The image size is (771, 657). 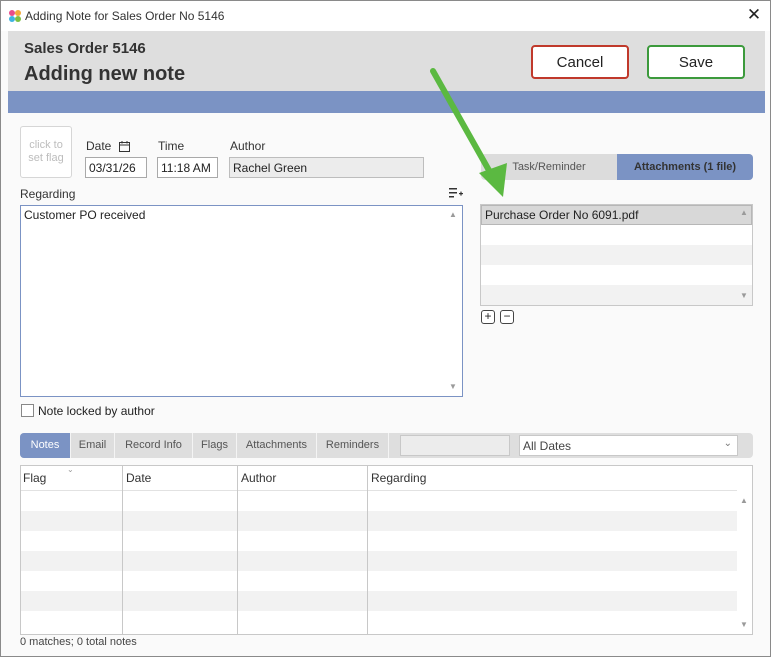 I want to click on sort-chevron-icon: ⌄, so click(x=70, y=469).